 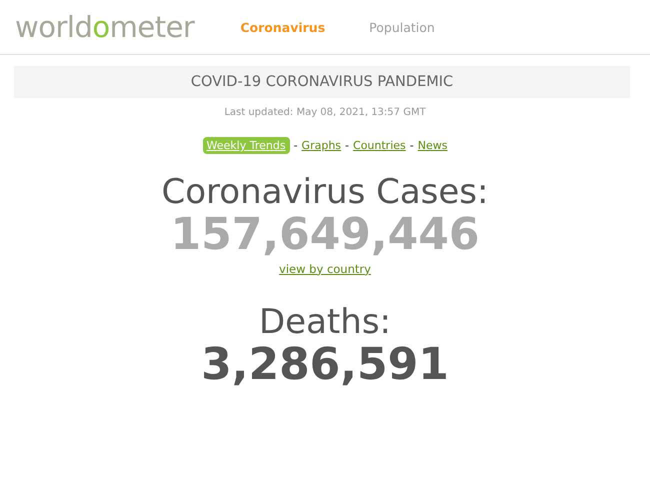 What do you see at coordinates (325, 269) in the screenshot?
I see `view-by-country-link: view by country` at bounding box center [325, 269].